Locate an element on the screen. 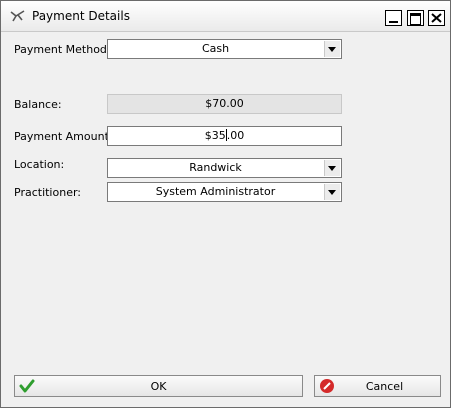 This screenshot has height=412, width=457. title-bar: Payment Details is located at coordinates (225, 16).